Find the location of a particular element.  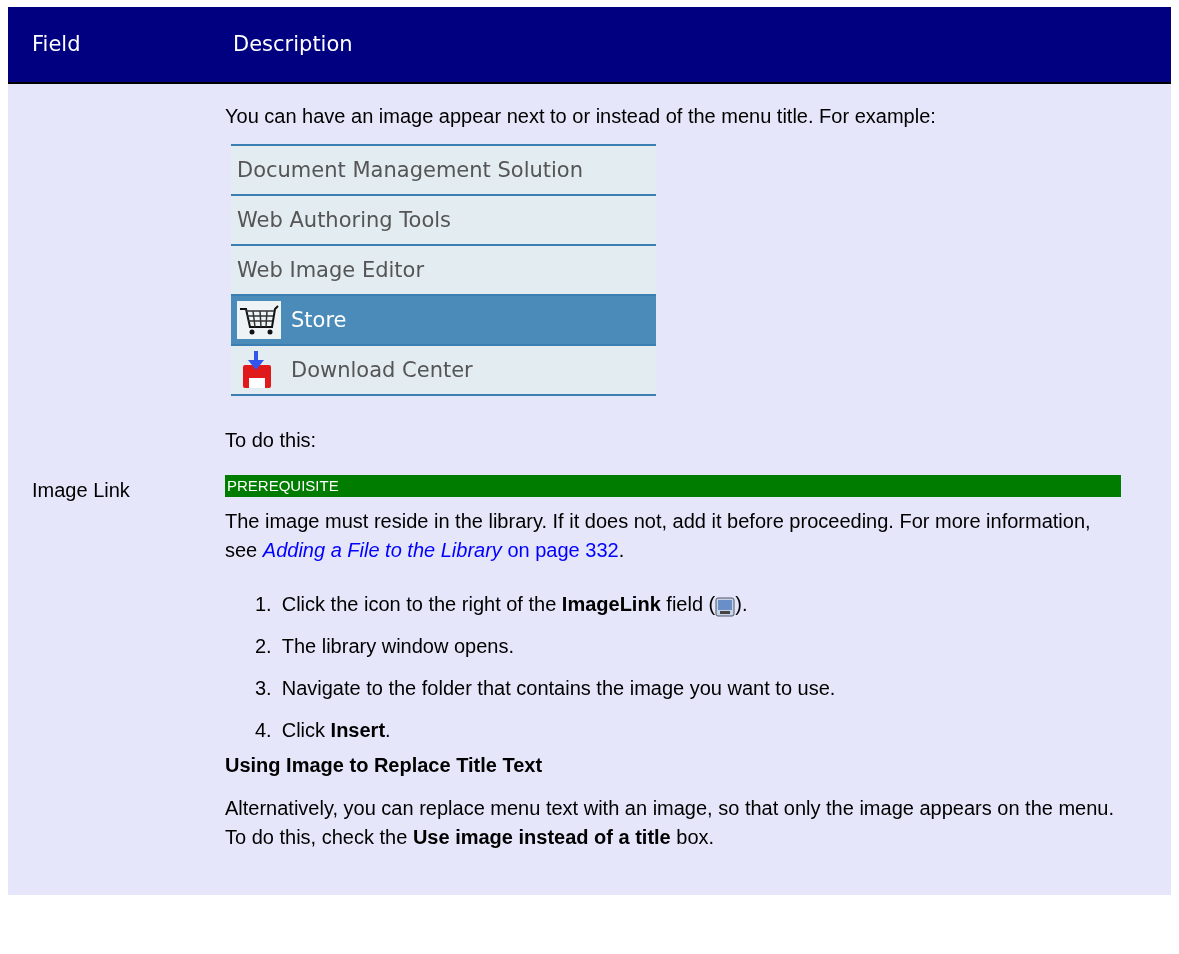

menu-item: Web Image Editor is located at coordinates (443, 271).